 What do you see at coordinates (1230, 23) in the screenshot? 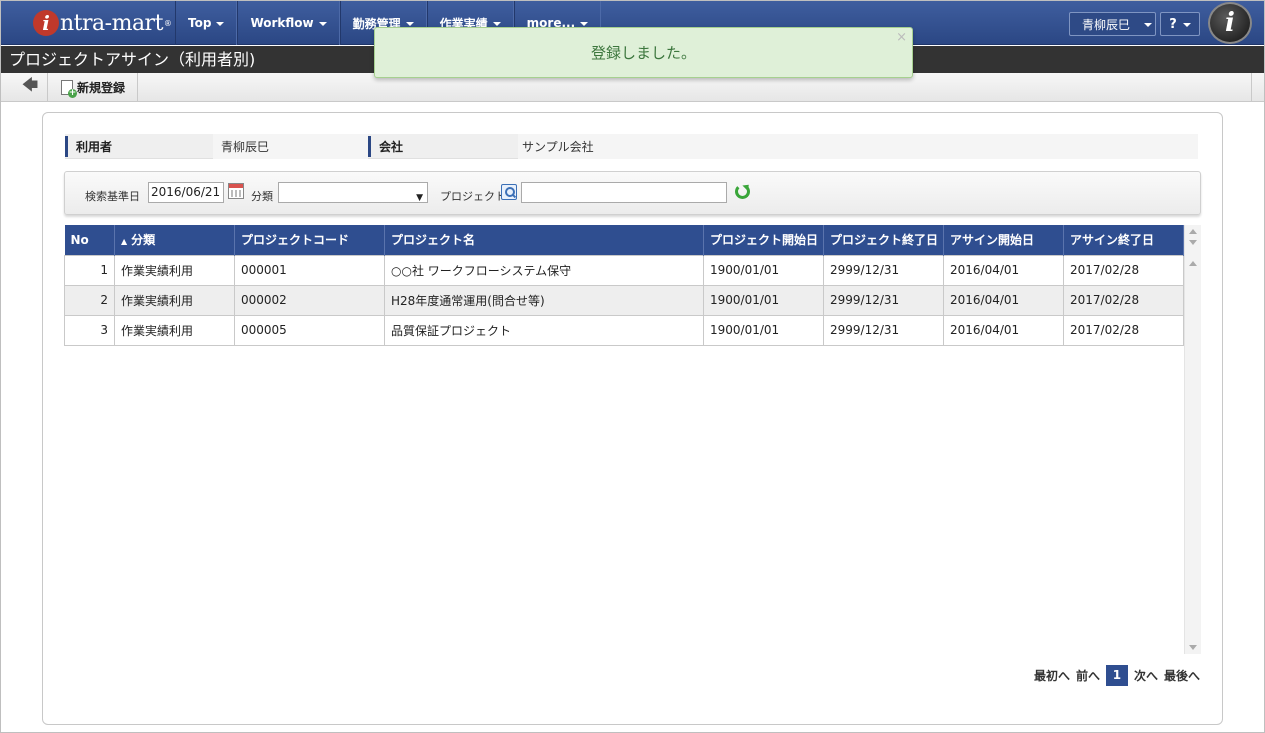
I see `user-avatar: i` at bounding box center [1230, 23].